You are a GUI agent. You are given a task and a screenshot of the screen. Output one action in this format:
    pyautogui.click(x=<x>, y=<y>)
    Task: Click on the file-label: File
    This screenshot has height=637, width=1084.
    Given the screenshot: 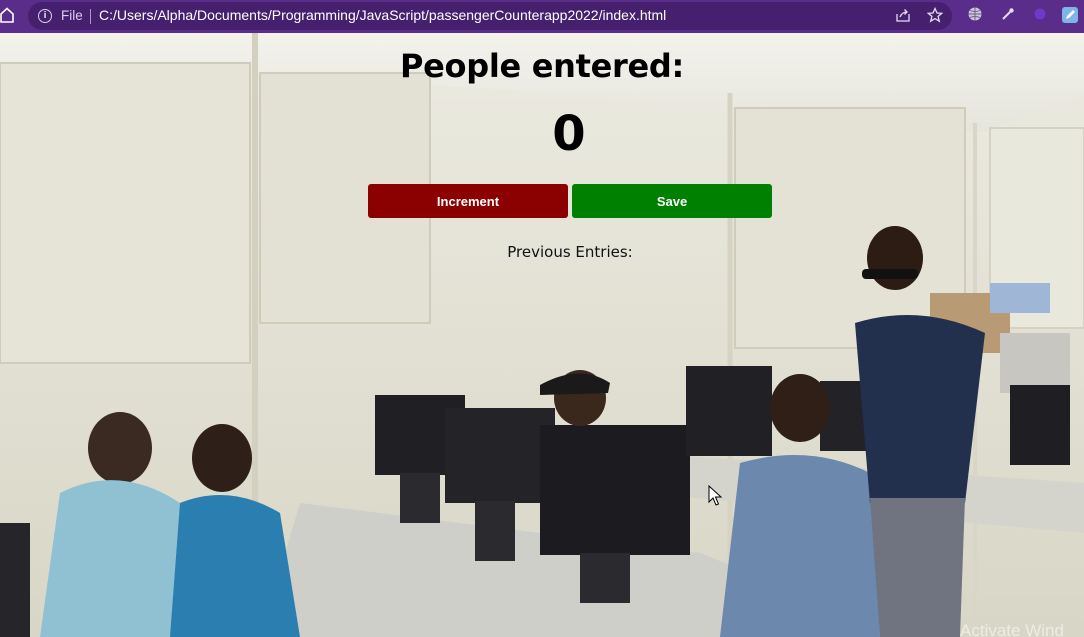 What is the action you would take?
    pyautogui.click(x=72, y=15)
    